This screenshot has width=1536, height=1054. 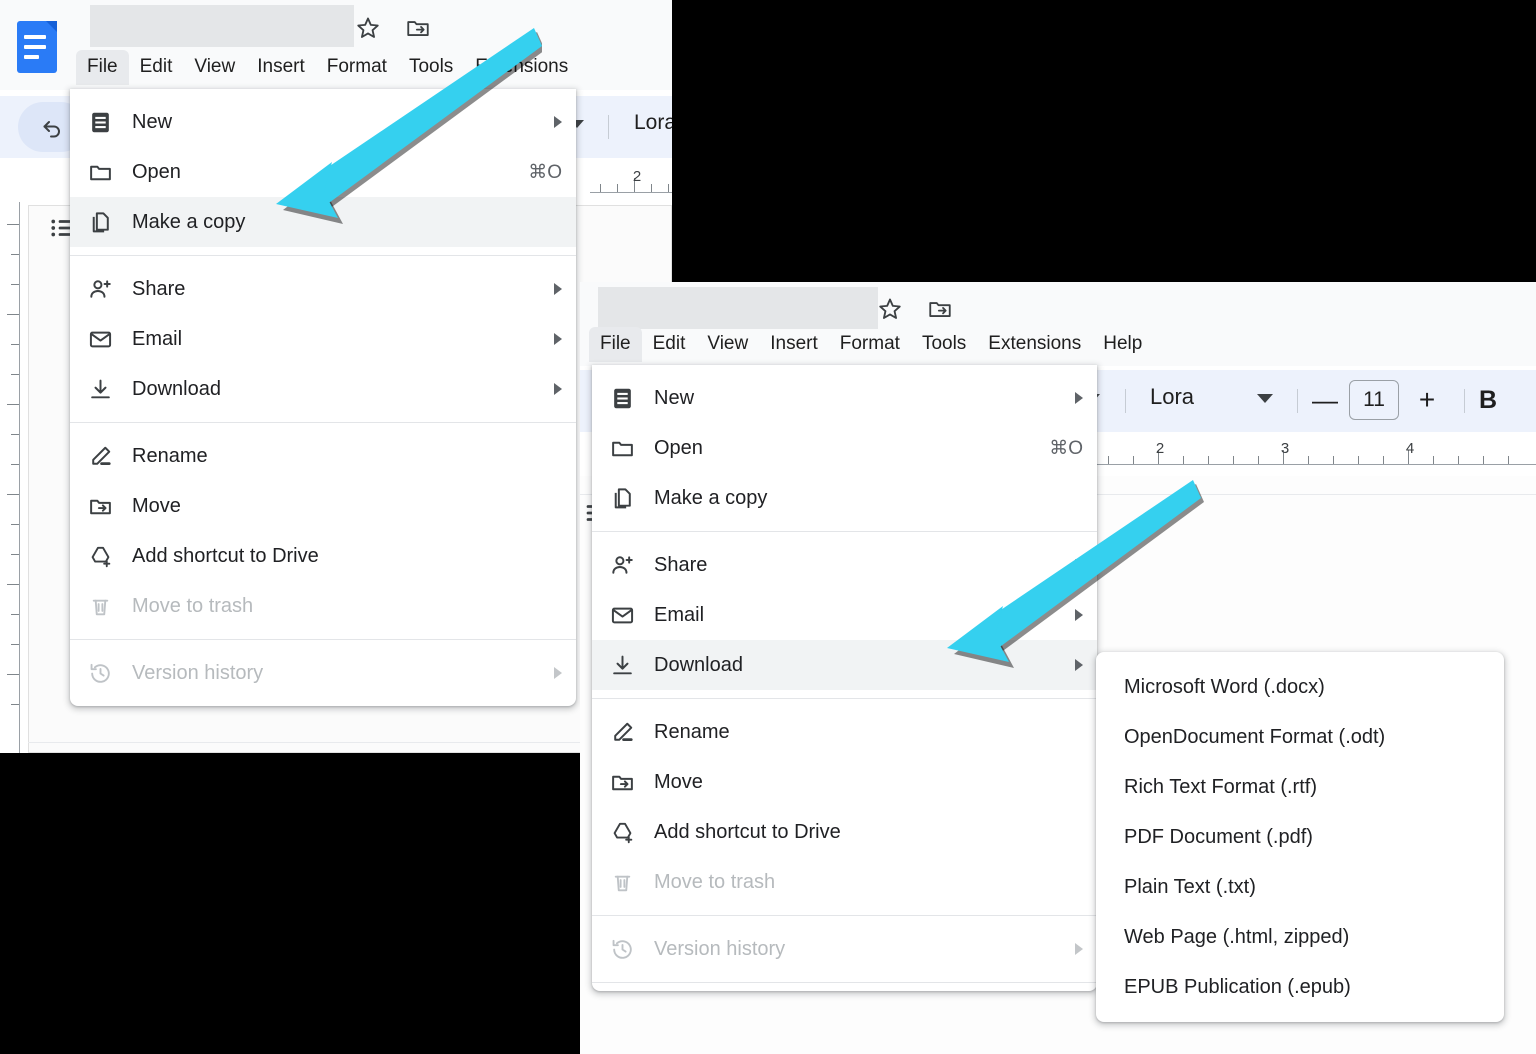 What do you see at coordinates (110, 339) in the screenshot?
I see `envelope-icon` at bounding box center [110, 339].